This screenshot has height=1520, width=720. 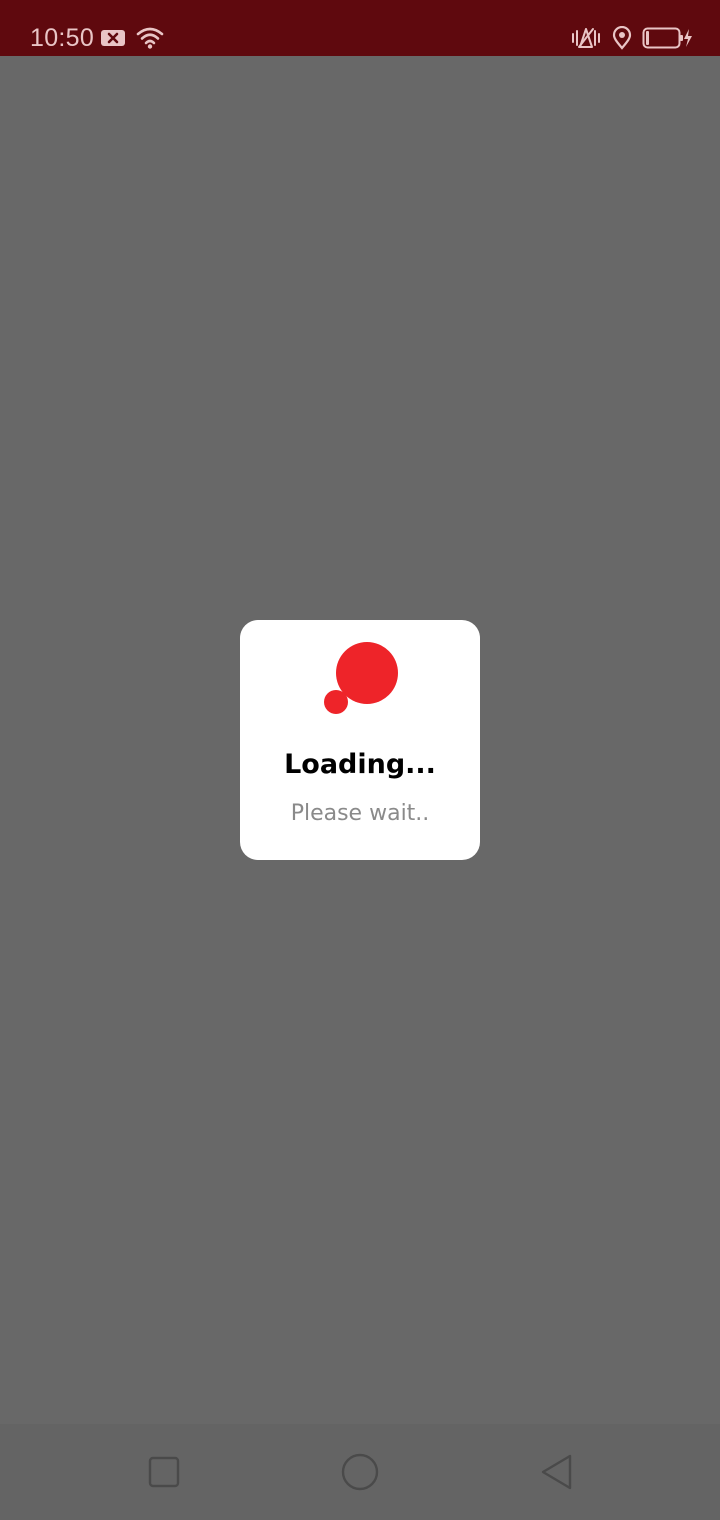 I want to click on triangle-back-icon, so click(x=556, y=1472).